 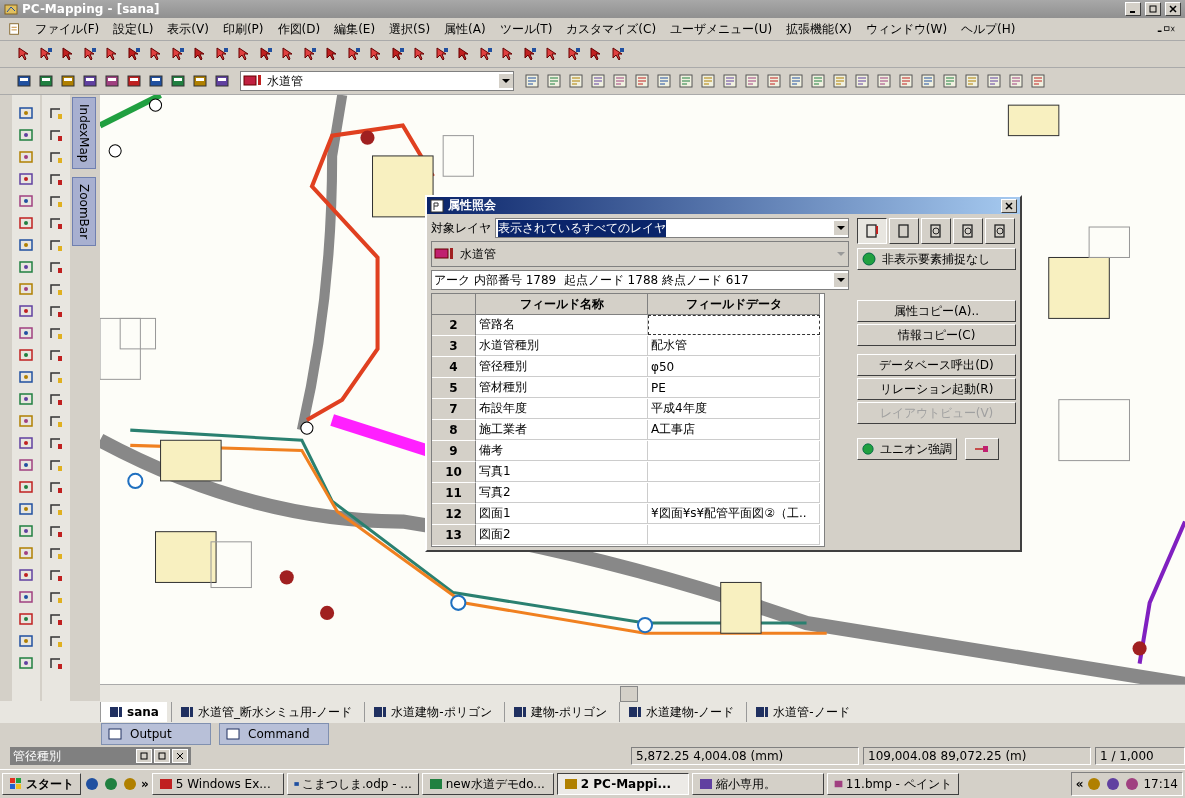 What do you see at coordinates (253, 81) in the screenshot?
I see `layer-icon` at bounding box center [253, 81].